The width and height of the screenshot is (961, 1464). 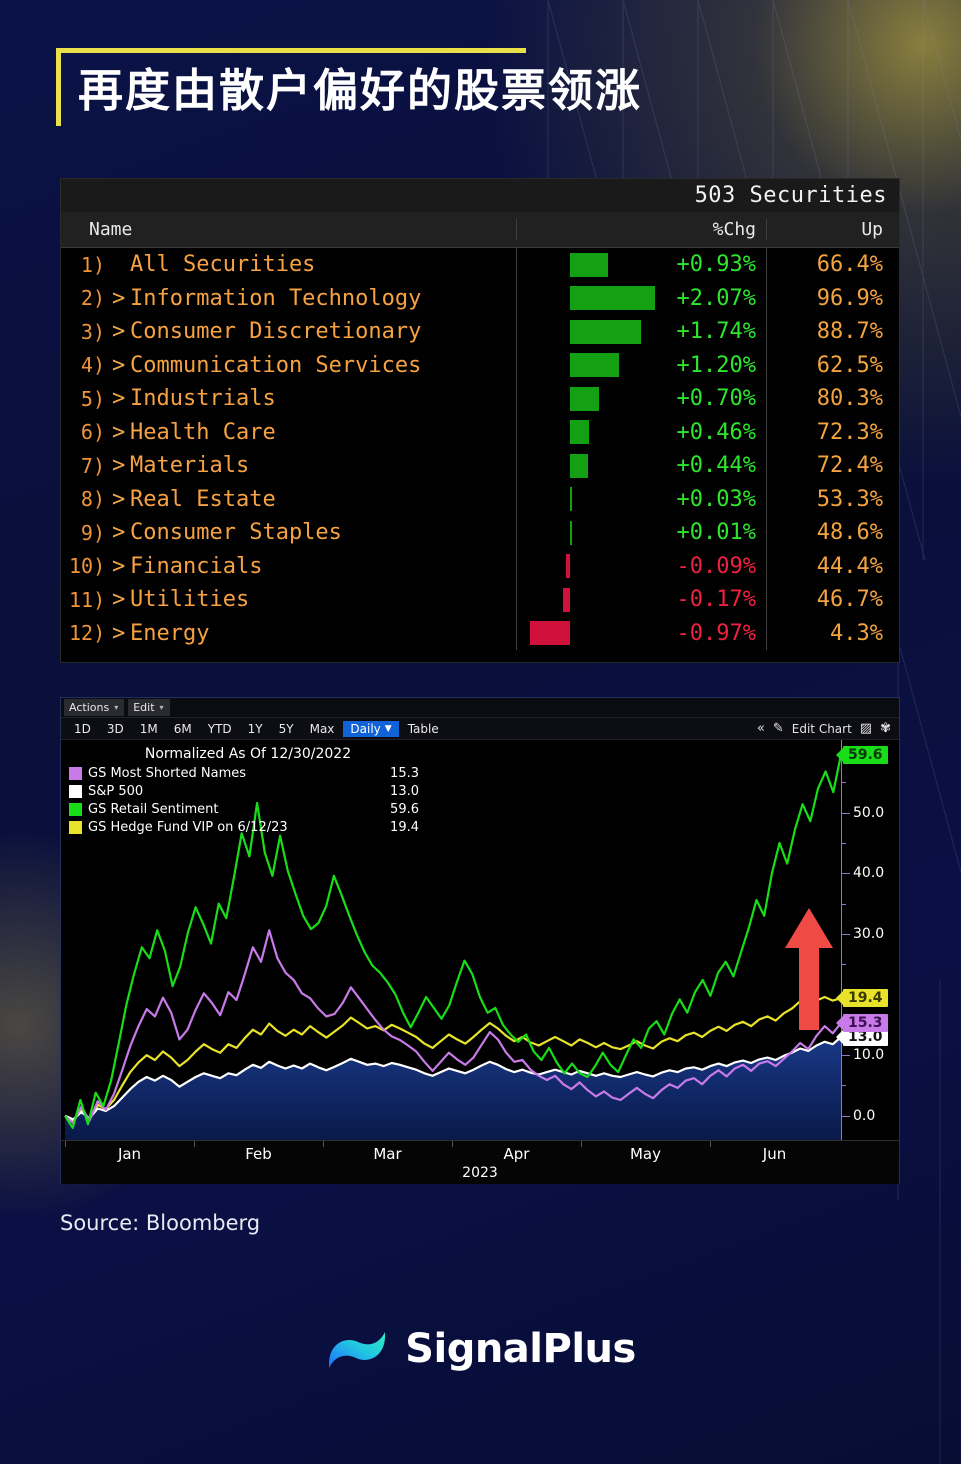 I want to click on row-bar-cell: +2.07%, so click(x=641, y=298).